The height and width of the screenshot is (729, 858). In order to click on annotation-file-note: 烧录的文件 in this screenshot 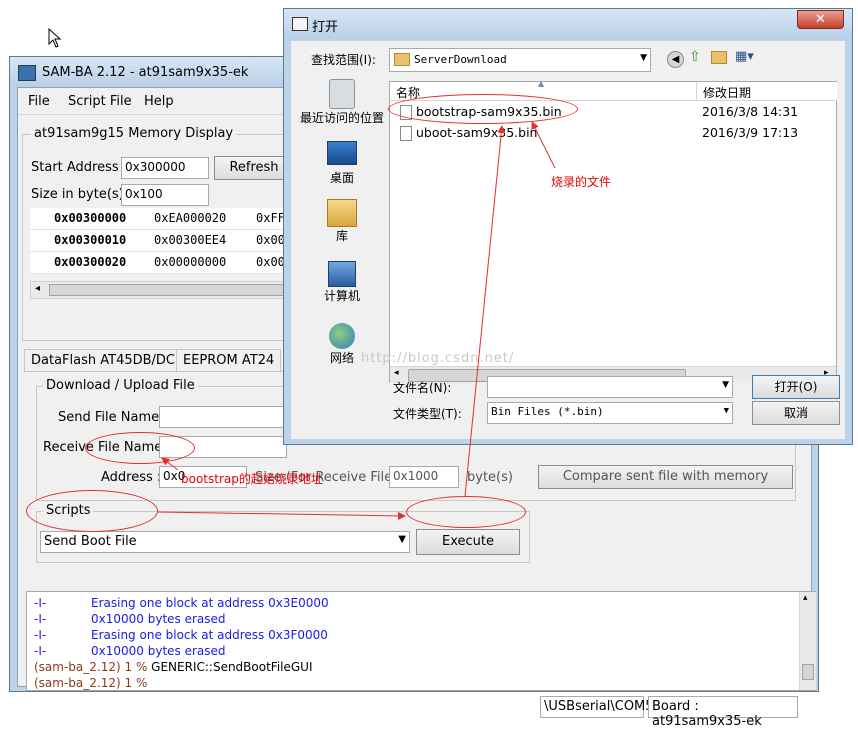, I will do `click(581, 182)`.